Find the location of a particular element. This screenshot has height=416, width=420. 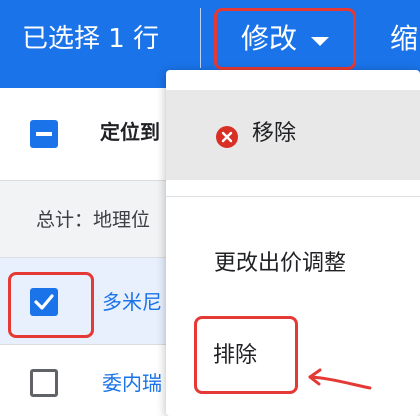

menu-item-exclude-label: 排除 is located at coordinates (235, 355).